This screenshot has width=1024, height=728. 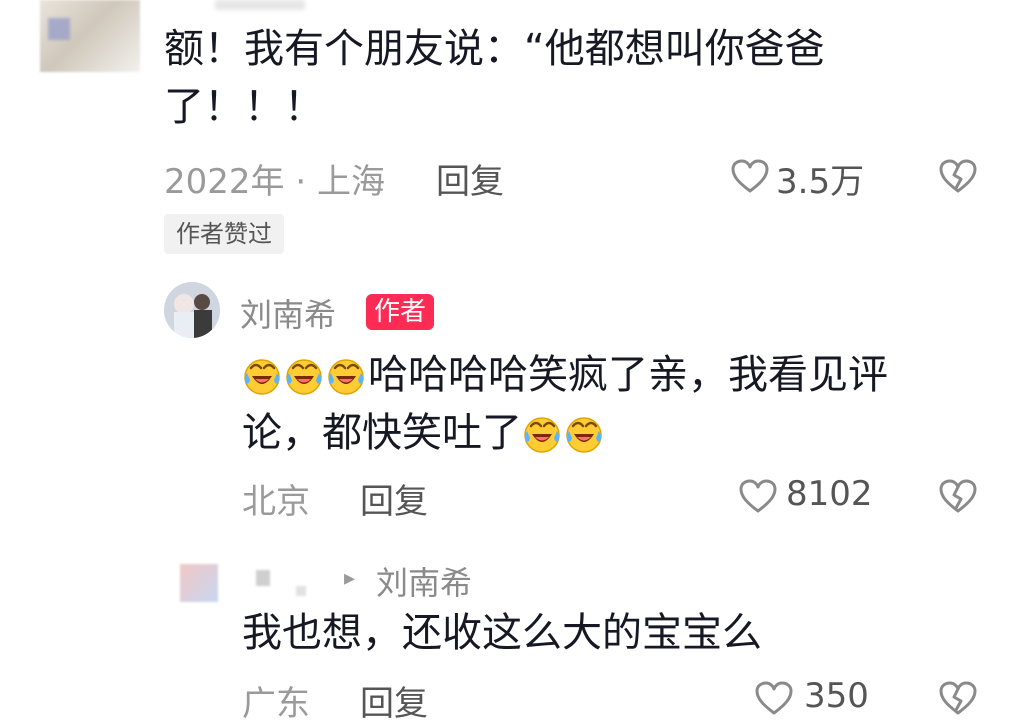 I want to click on comment-meta: 2022年 · 上海, so click(x=274, y=182).